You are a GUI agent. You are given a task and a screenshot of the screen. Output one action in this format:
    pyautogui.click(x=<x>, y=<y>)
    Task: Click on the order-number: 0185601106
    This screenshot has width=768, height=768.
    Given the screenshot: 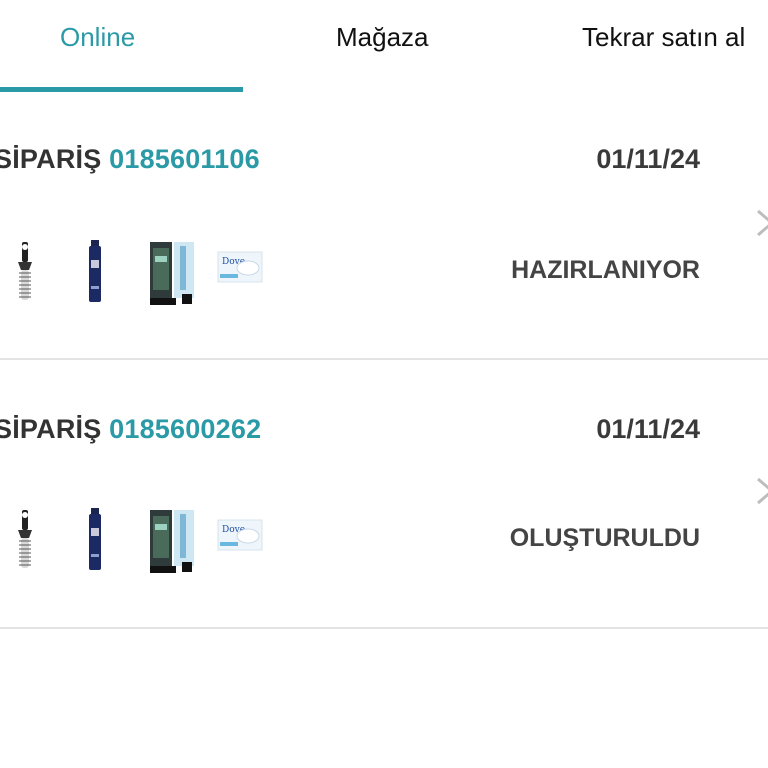 What is the action you would take?
    pyautogui.click(x=184, y=159)
    